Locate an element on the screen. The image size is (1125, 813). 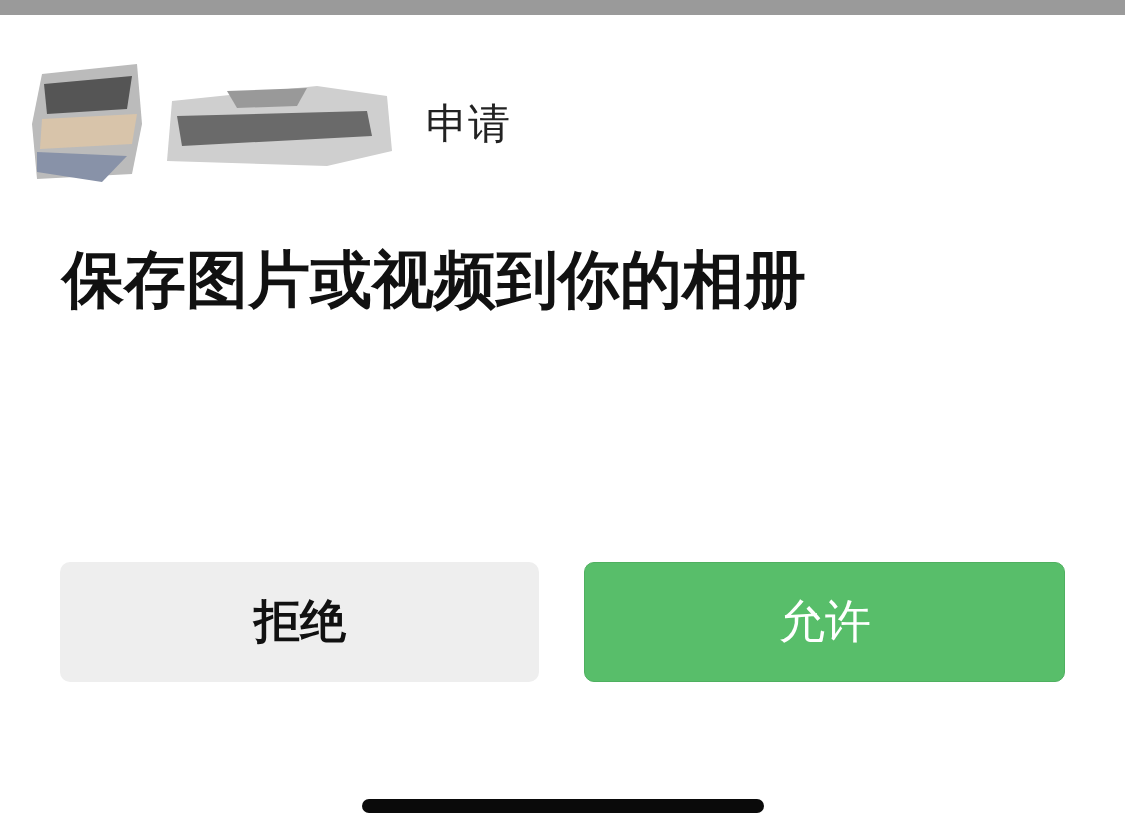
deny-button: 拒绝 is located at coordinates (299, 622).